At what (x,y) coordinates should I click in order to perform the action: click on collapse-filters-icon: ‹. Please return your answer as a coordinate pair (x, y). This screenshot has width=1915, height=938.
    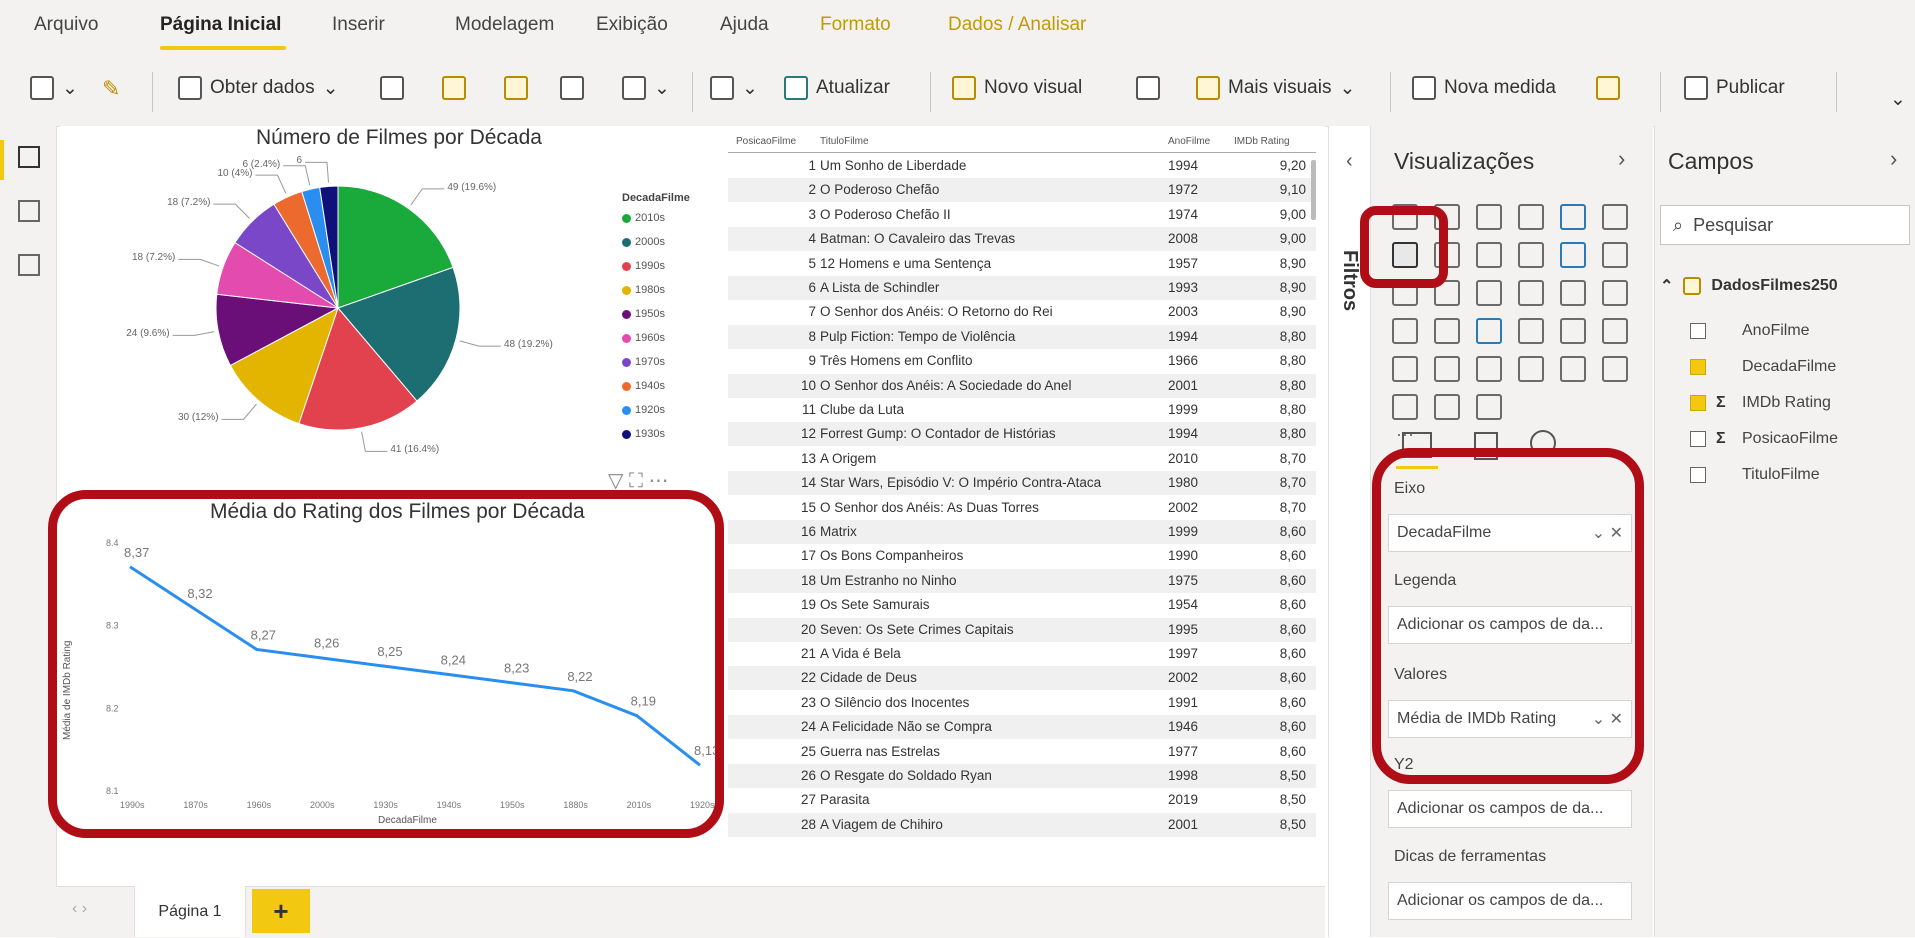
    Looking at the image, I should click on (1349, 161).